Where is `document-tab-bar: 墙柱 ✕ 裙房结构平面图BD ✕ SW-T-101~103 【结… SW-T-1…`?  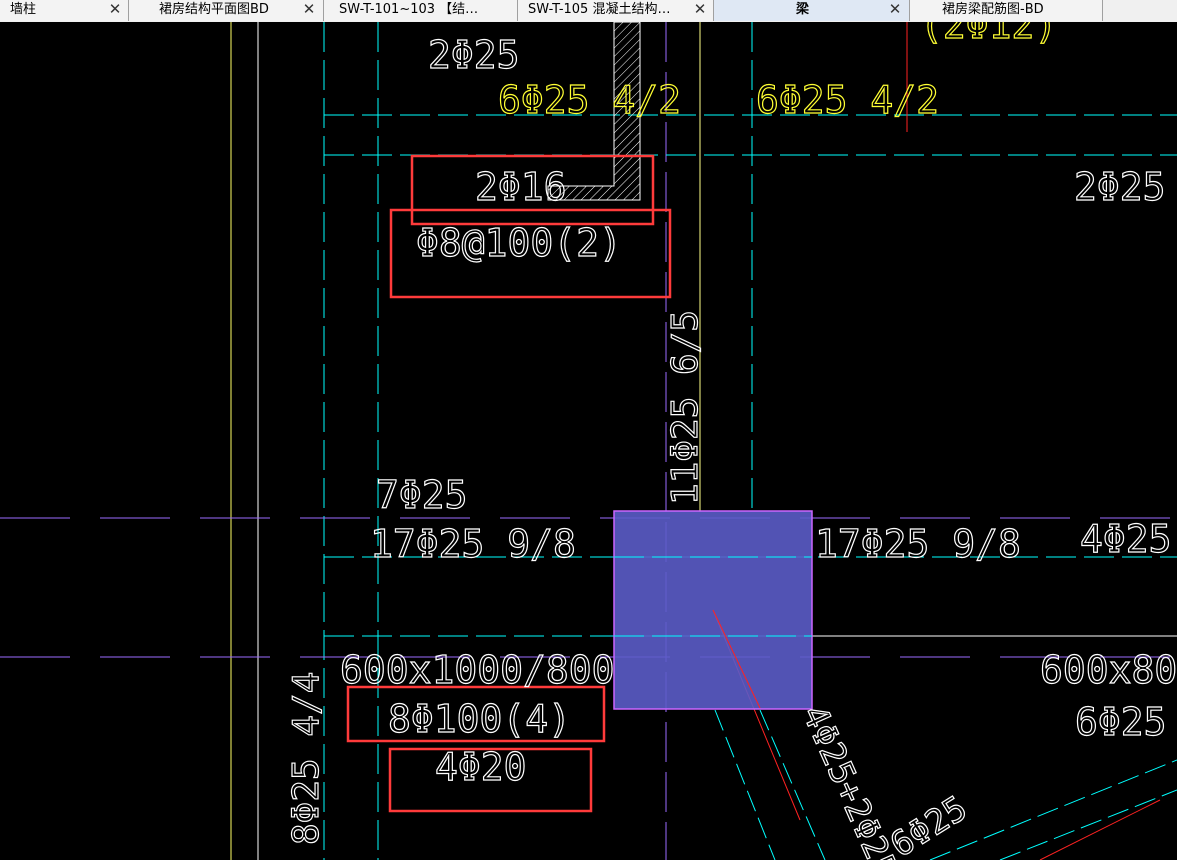 document-tab-bar: 墙柱 ✕ 裙房结构平面图BD ✕ SW-T-101~103 【结… SW-T-1… is located at coordinates (588, 11).